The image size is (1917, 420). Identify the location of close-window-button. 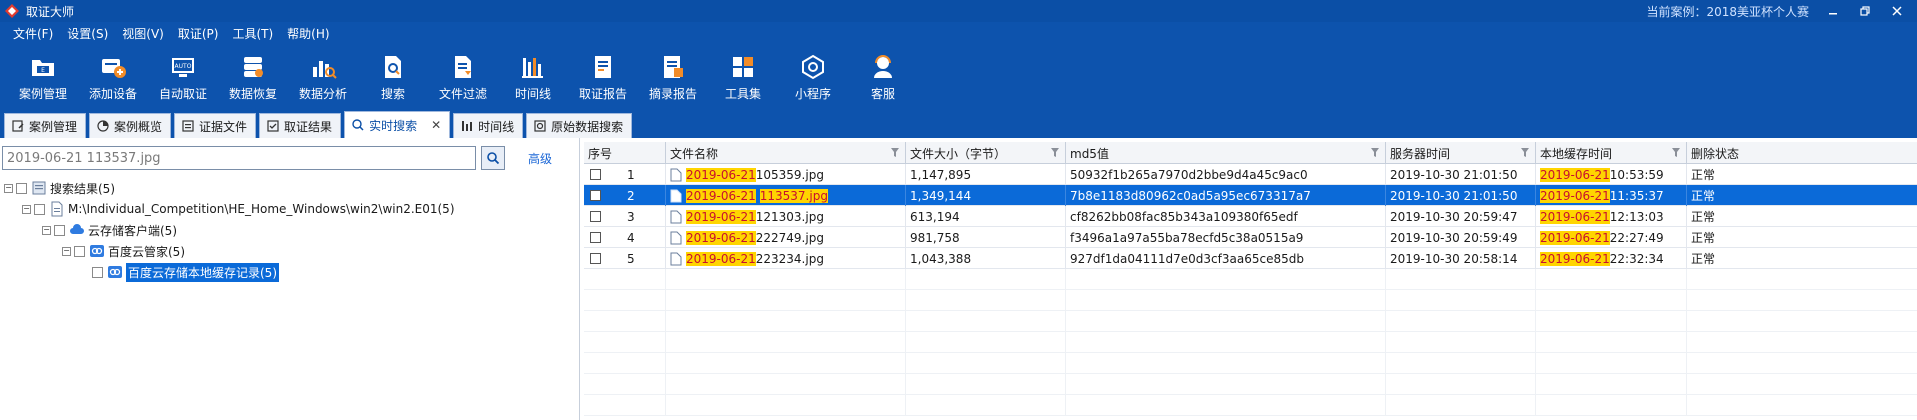
(1897, 11).